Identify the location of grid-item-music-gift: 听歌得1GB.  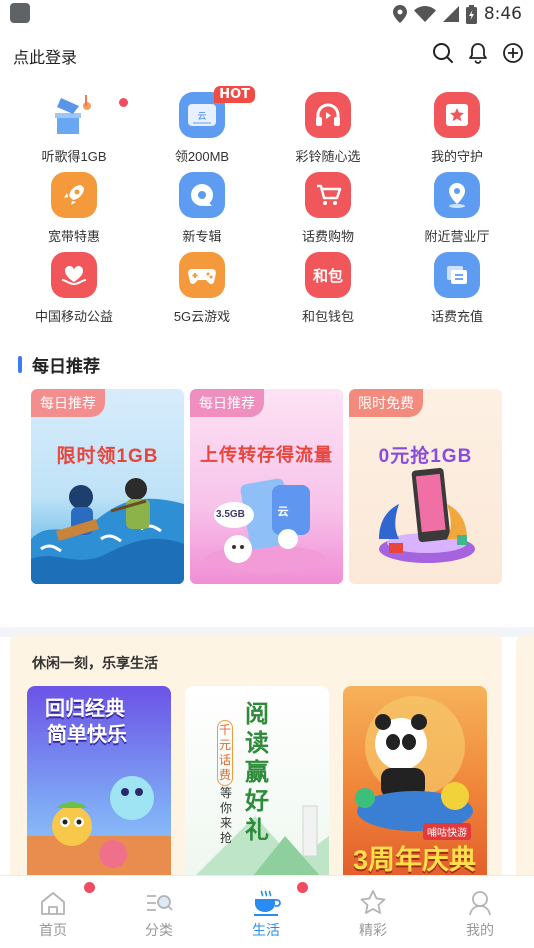
(74, 128).